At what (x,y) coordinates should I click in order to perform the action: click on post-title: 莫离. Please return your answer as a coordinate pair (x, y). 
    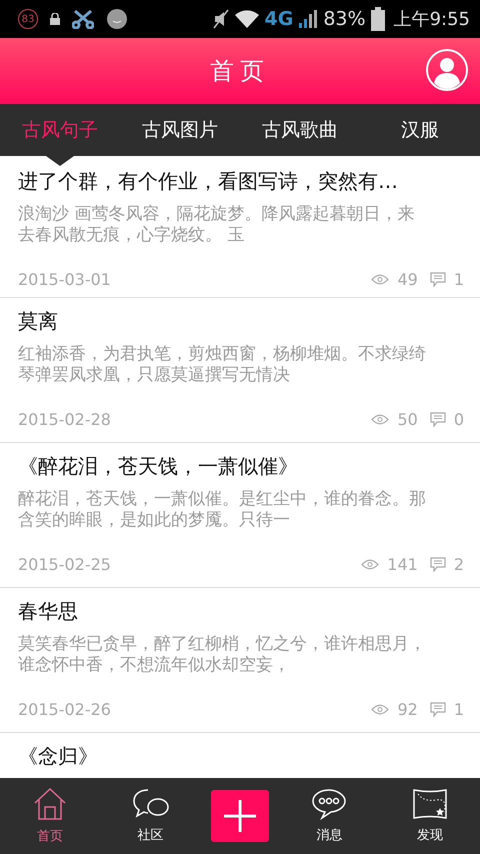
    Looking at the image, I should click on (243, 323).